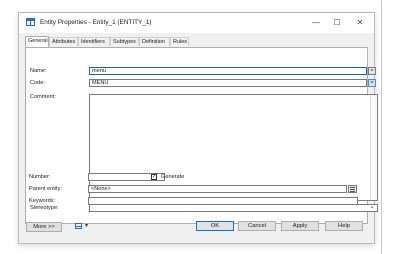 This screenshot has height=254, width=400. Describe the element at coordinates (344, 226) in the screenshot. I see `help-button: Help` at that location.